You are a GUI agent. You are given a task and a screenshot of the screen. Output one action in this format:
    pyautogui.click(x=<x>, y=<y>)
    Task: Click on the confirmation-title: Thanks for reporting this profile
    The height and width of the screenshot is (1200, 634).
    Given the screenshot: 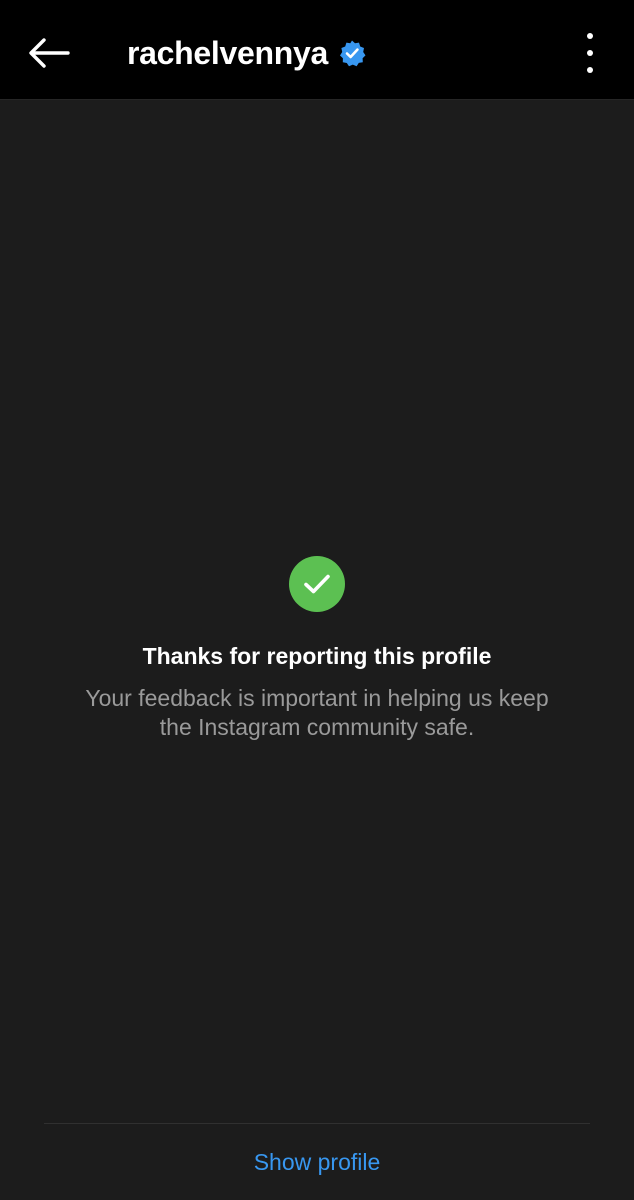 What is the action you would take?
    pyautogui.click(x=317, y=656)
    